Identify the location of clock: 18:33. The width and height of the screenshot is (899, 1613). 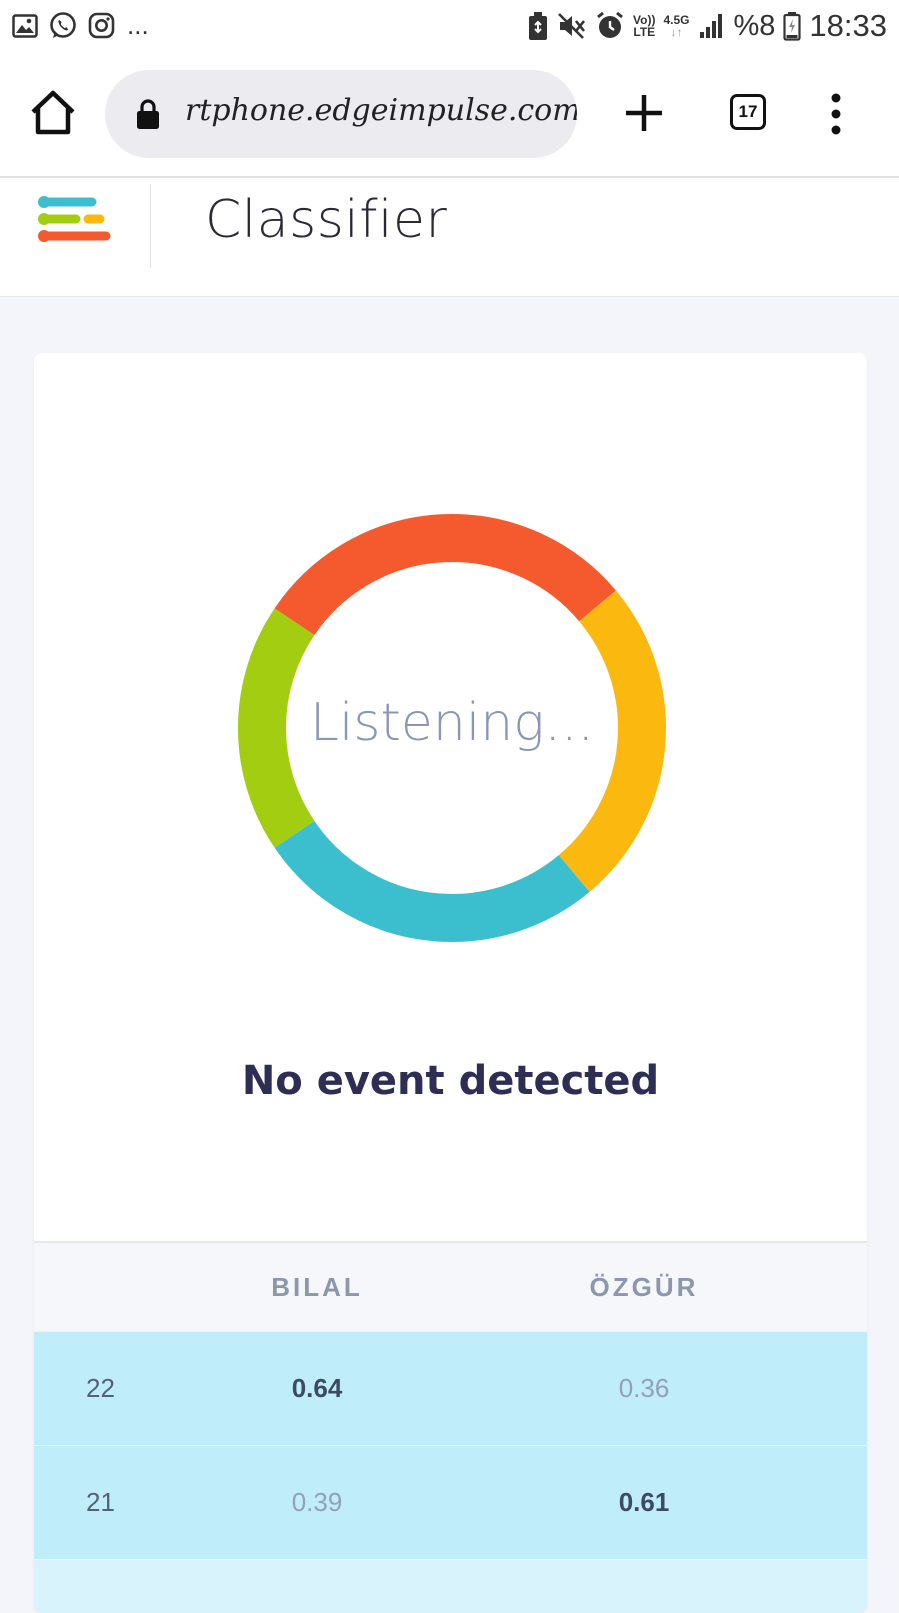
(848, 25).